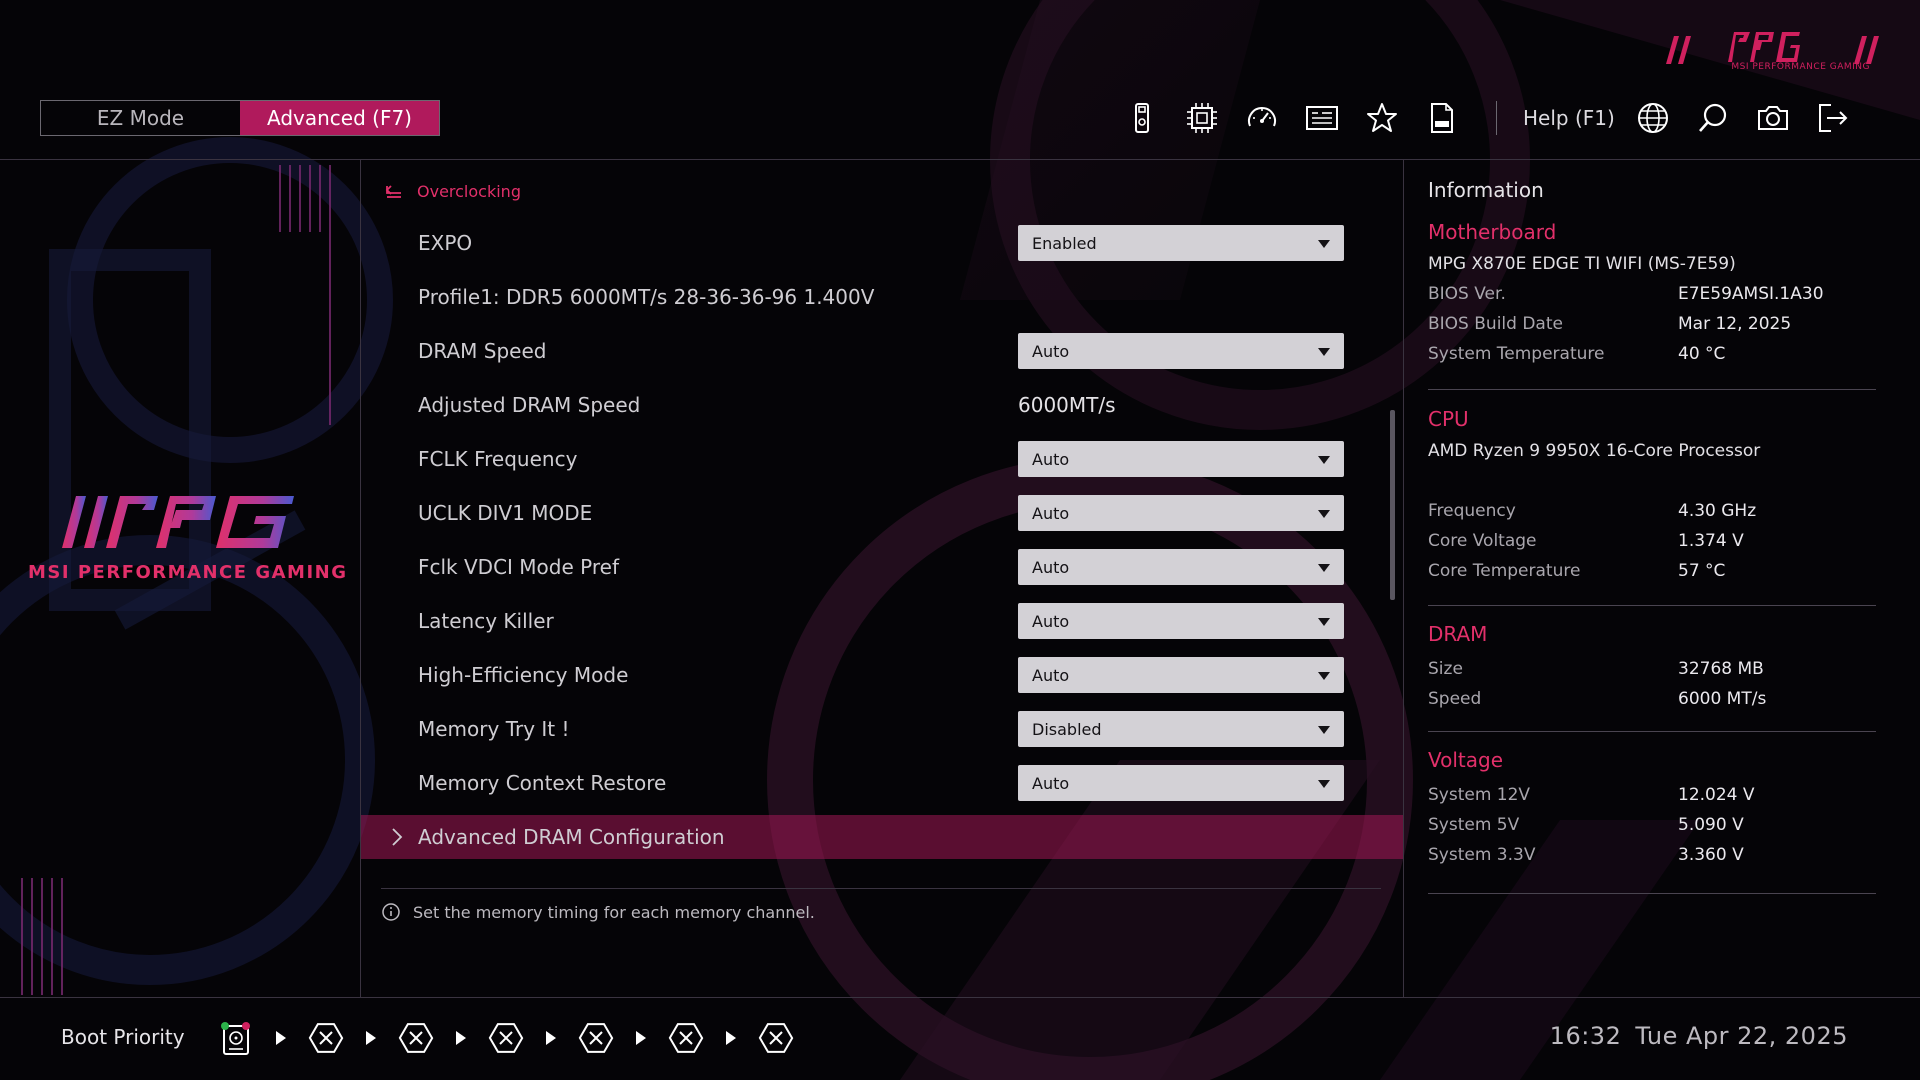  Describe the element at coordinates (882, 837) in the screenshot. I see `submenu-advanced-dram-configuration: Advanced DRAM Configuration` at that location.